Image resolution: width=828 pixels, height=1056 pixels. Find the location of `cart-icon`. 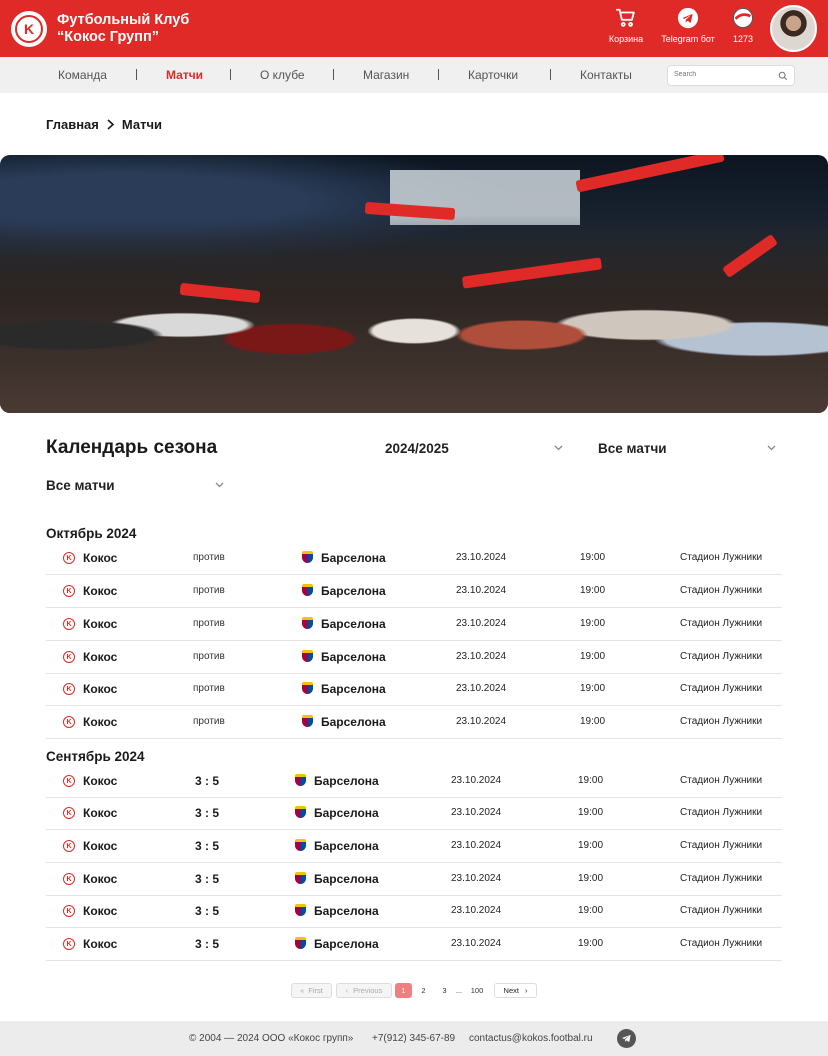

cart-icon is located at coordinates (625, 17).